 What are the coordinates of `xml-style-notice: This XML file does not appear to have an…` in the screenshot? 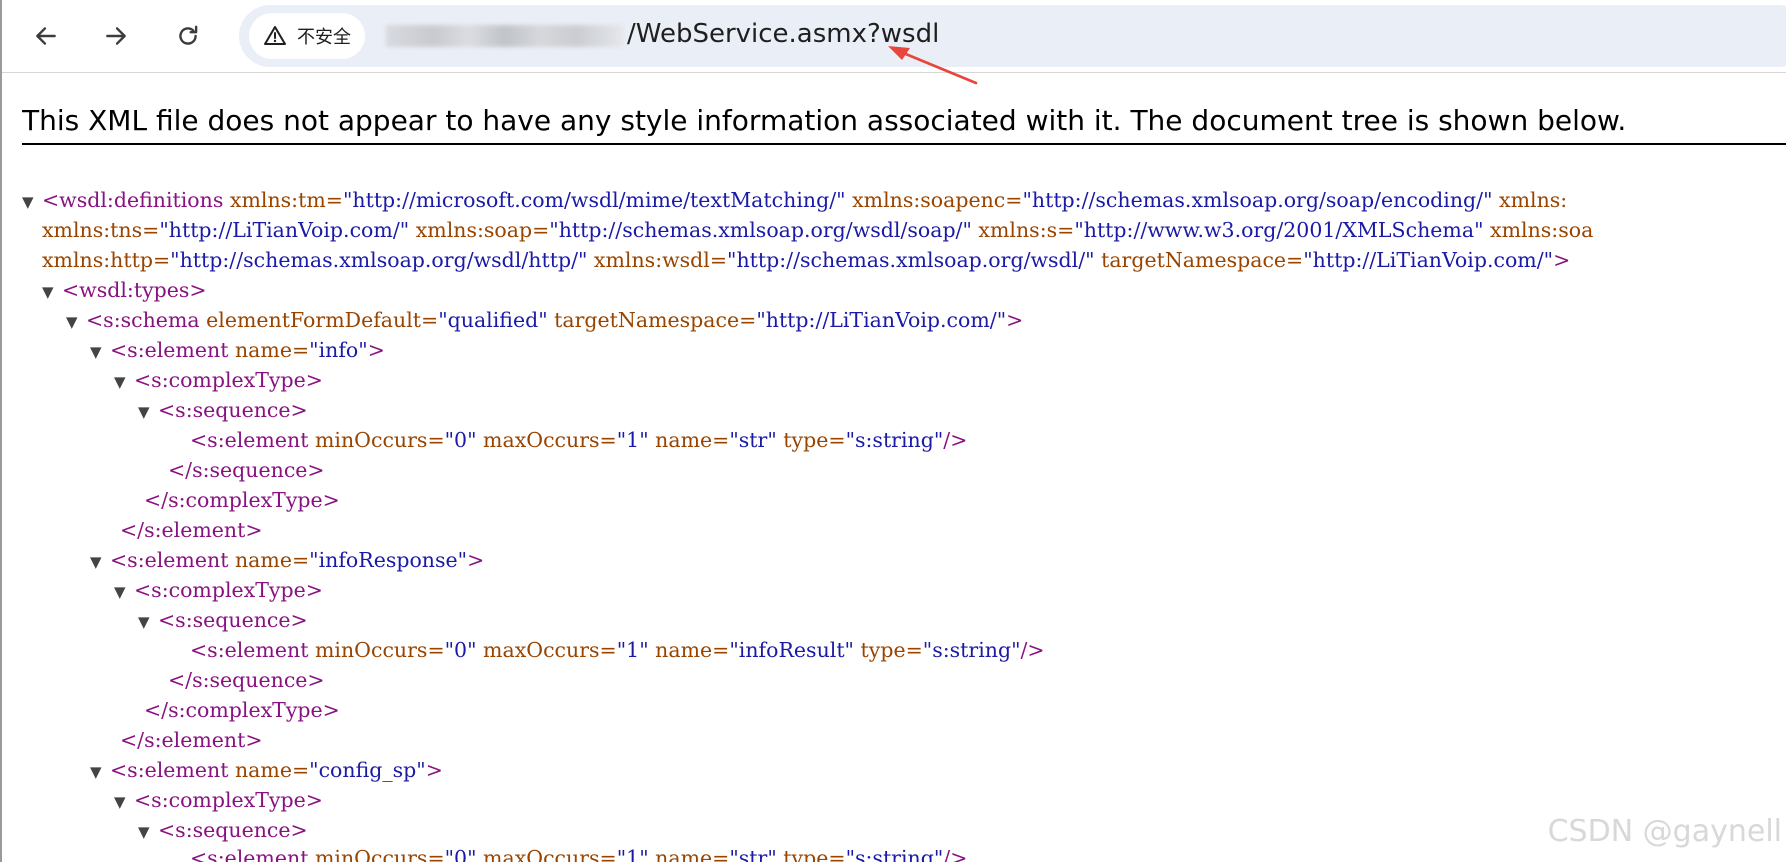 It's located at (904, 124).